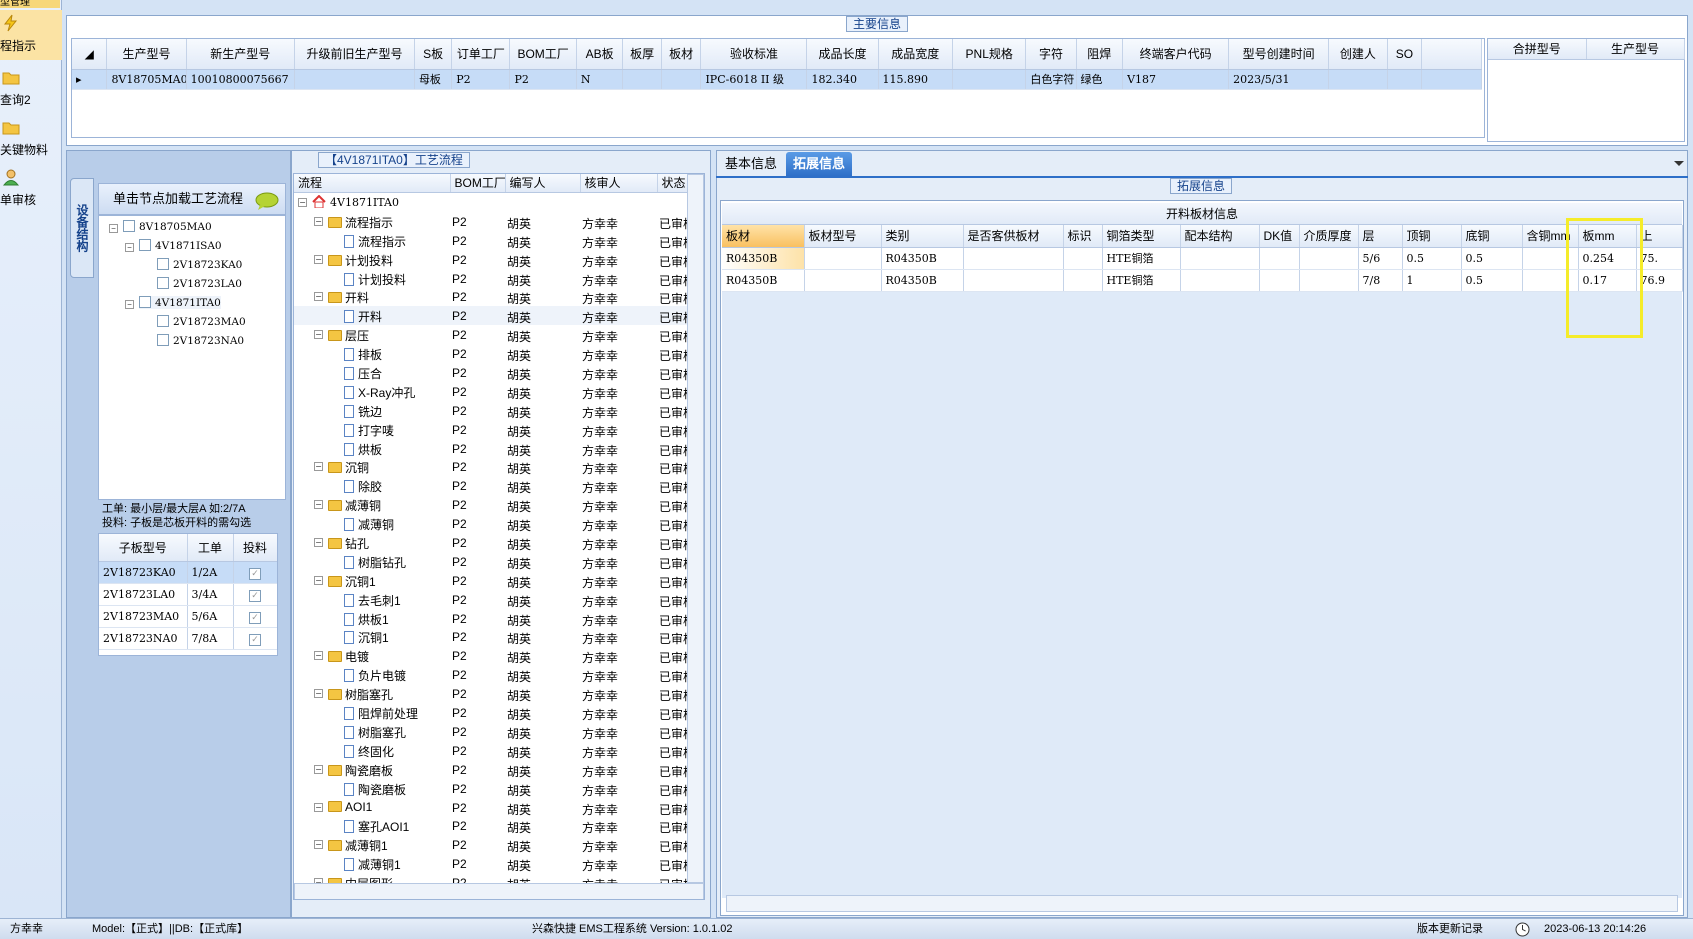 The height and width of the screenshot is (939, 1693). What do you see at coordinates (1432, 236) in the screenshot?
I see `col-header: 顶铜` at bounding box center [1432, 236].